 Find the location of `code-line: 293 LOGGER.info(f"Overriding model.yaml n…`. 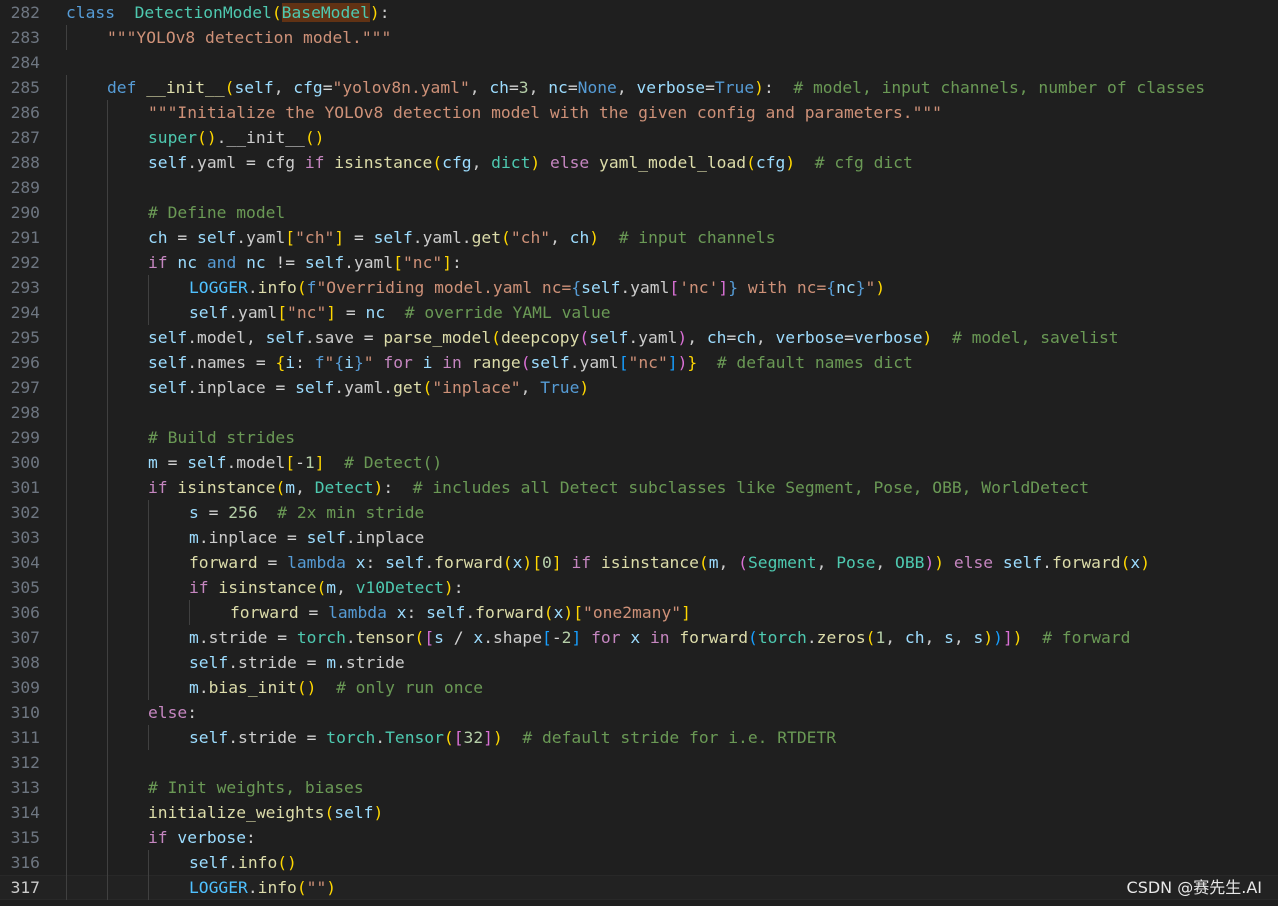

code-line: 293 LOGGER.info(f"Overriding model.yaml n… is located at coordinates (639, 287).